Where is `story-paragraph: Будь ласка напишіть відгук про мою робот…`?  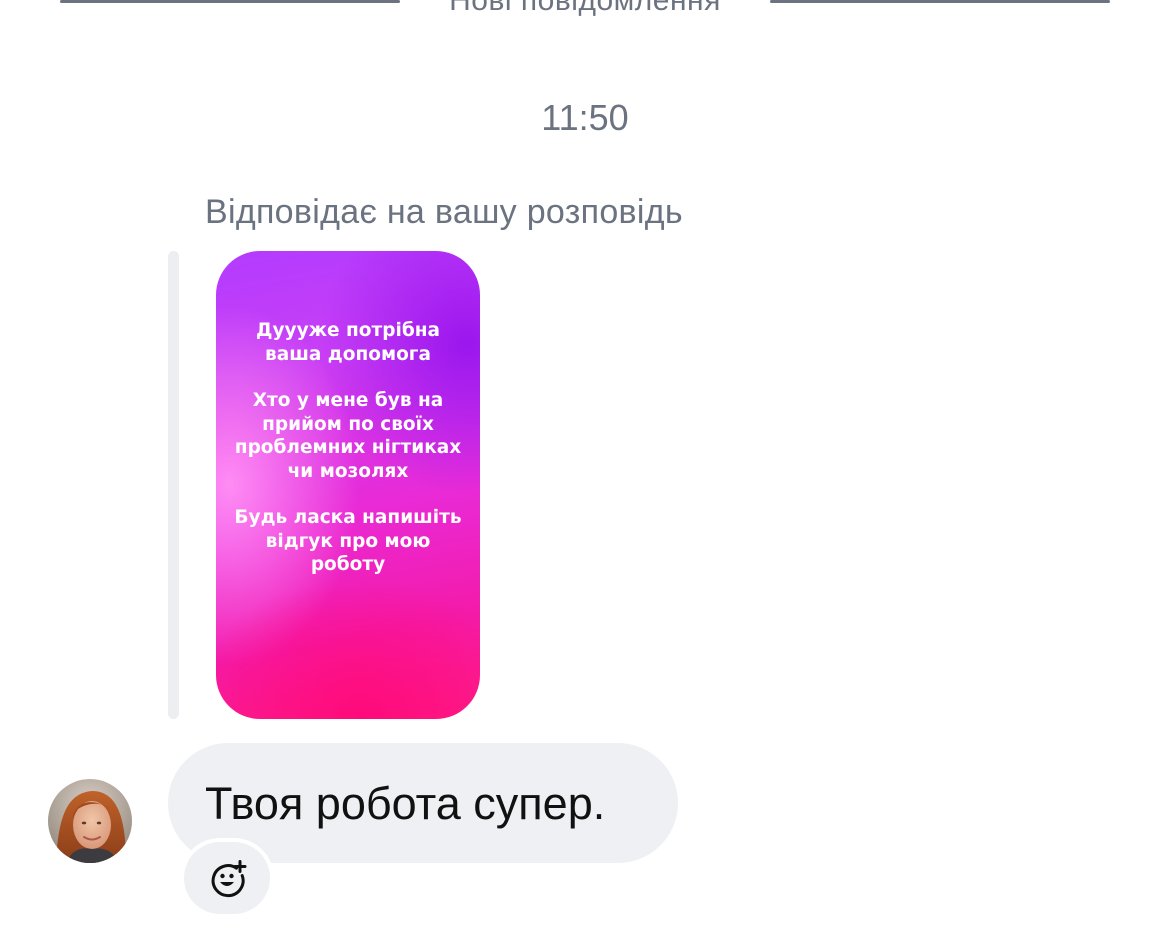 story-paragraph: Будь ласка напишіть відгук про мою робот… is located at coordinates (348, 541).